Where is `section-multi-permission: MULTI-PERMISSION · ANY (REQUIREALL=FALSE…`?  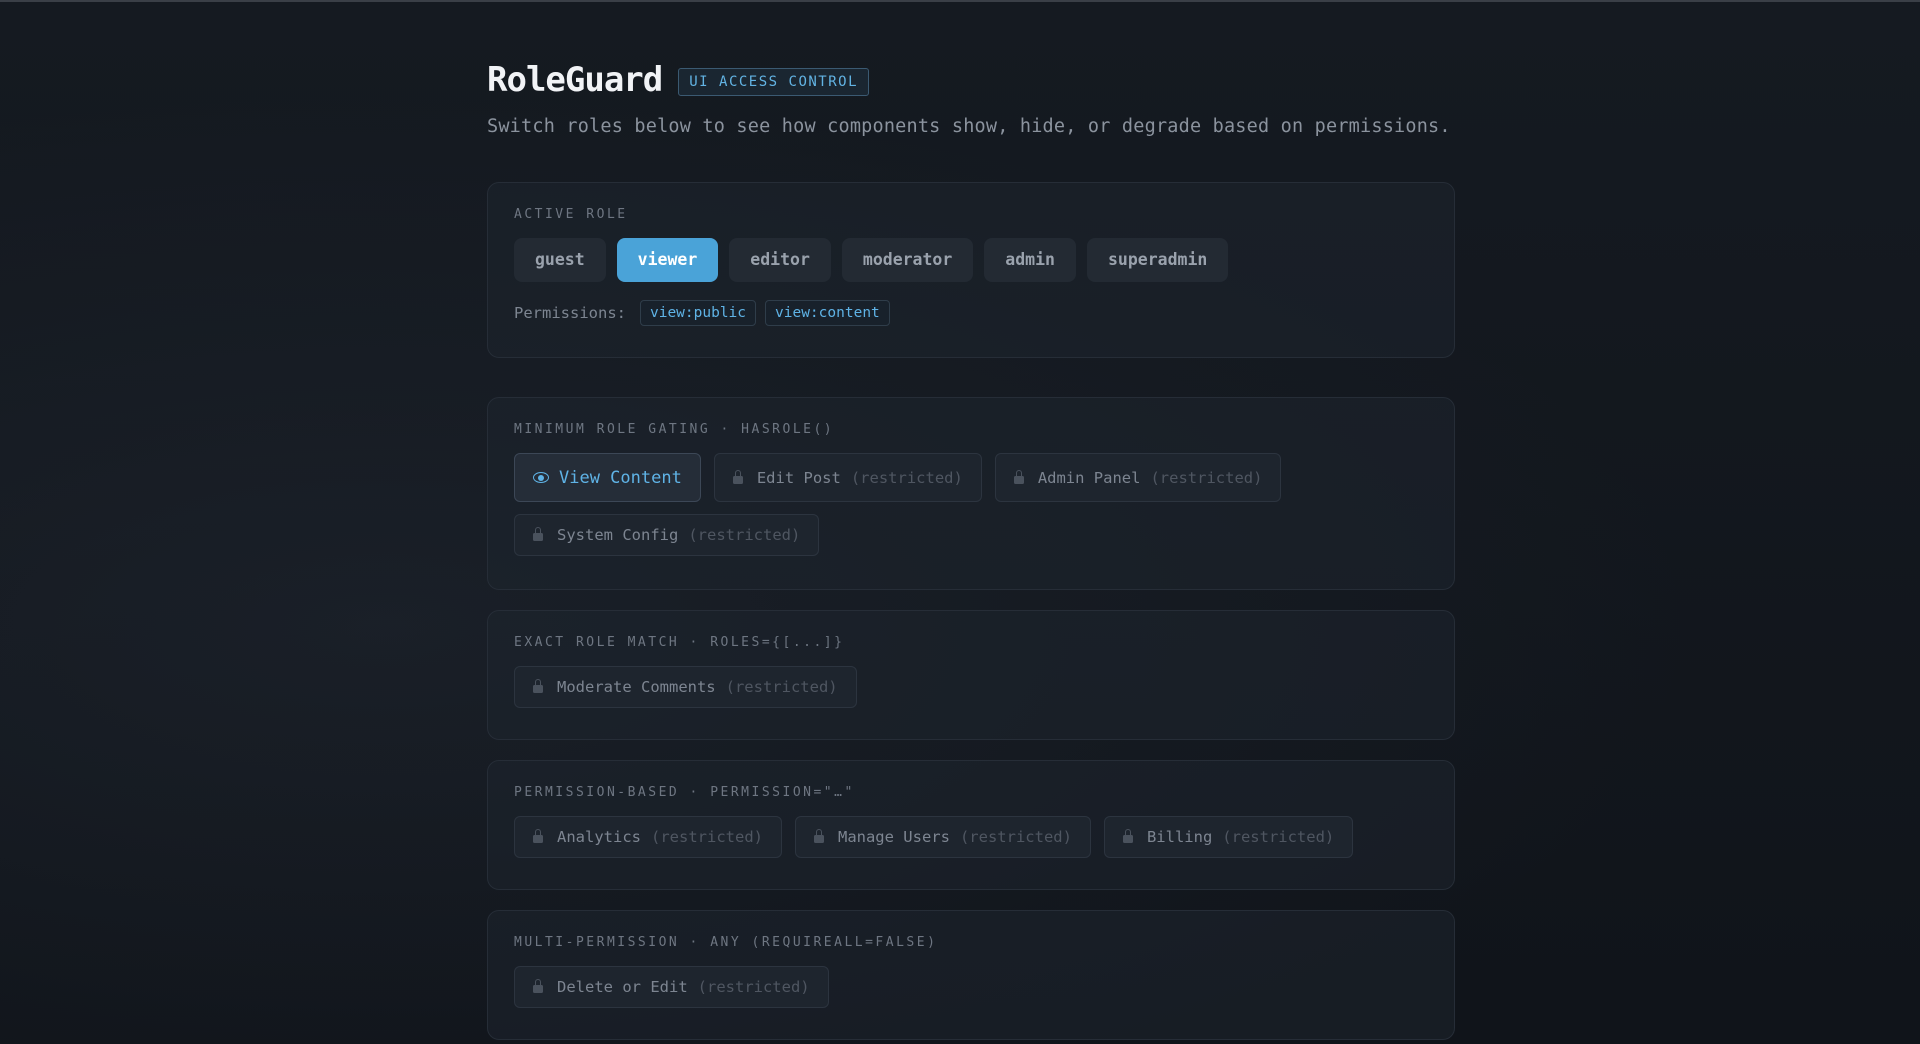 section-multi-permission: MULTI-PERMISSION · ANY (REQUIREALL=FALSE… is located at coordinates (971, 975).